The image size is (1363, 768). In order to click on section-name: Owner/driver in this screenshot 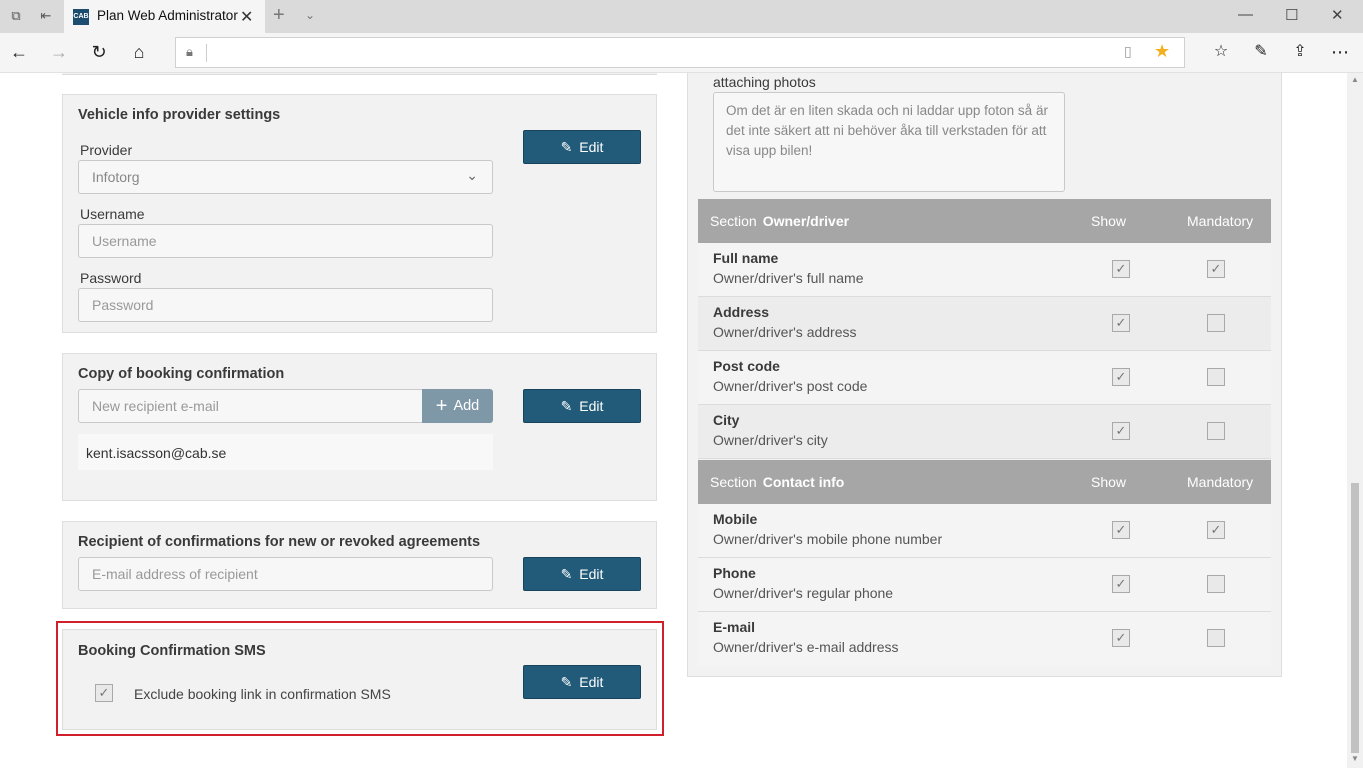, I will do `click(806, 221)`.